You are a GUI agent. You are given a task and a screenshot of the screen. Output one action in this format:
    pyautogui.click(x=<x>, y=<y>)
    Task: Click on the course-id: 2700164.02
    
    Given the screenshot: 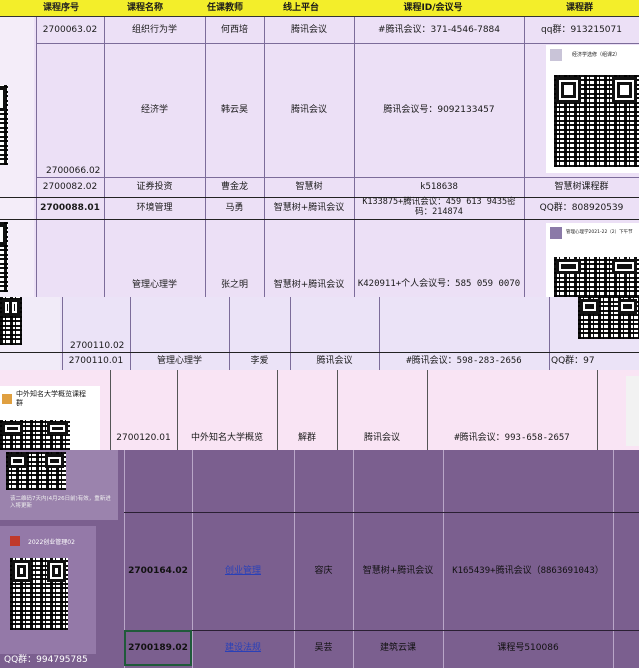 What is the action you would take?
    pyautogui.click(x=158, y=570)
    